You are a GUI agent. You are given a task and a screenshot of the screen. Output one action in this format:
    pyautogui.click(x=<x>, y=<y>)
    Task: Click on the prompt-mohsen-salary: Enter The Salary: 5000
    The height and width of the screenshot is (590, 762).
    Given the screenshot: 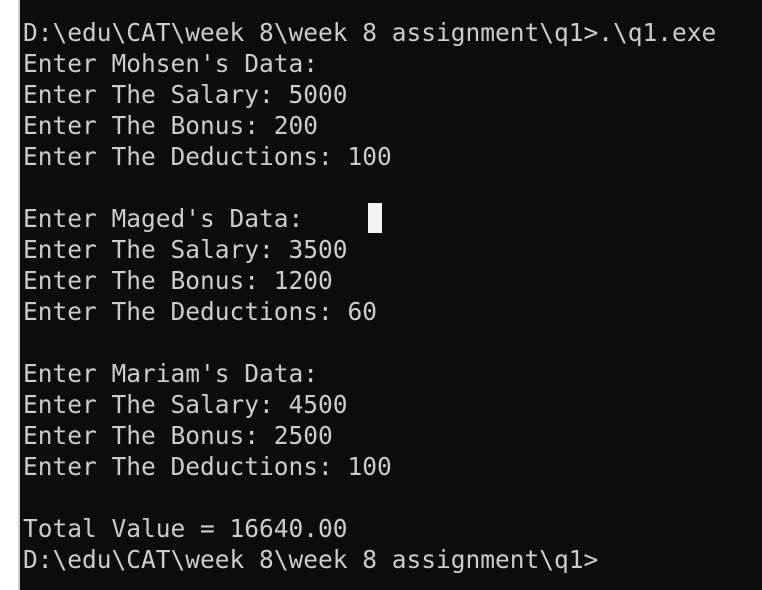 What is the action you would take?
    pyautogui.click(x=185, y=94)
    